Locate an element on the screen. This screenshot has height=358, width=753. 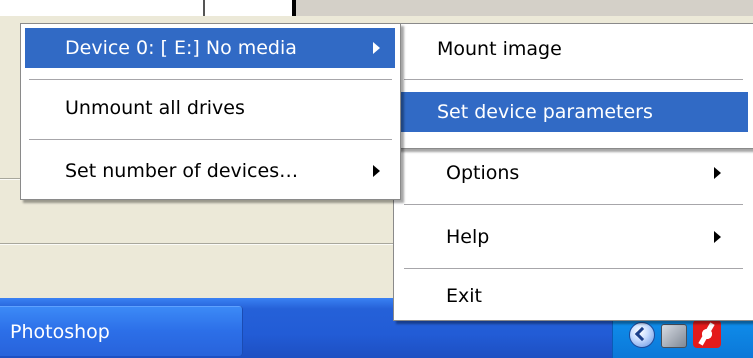
menu-item-device-0: Device 0: [ E:] No media is located at coordinates (210, 48).